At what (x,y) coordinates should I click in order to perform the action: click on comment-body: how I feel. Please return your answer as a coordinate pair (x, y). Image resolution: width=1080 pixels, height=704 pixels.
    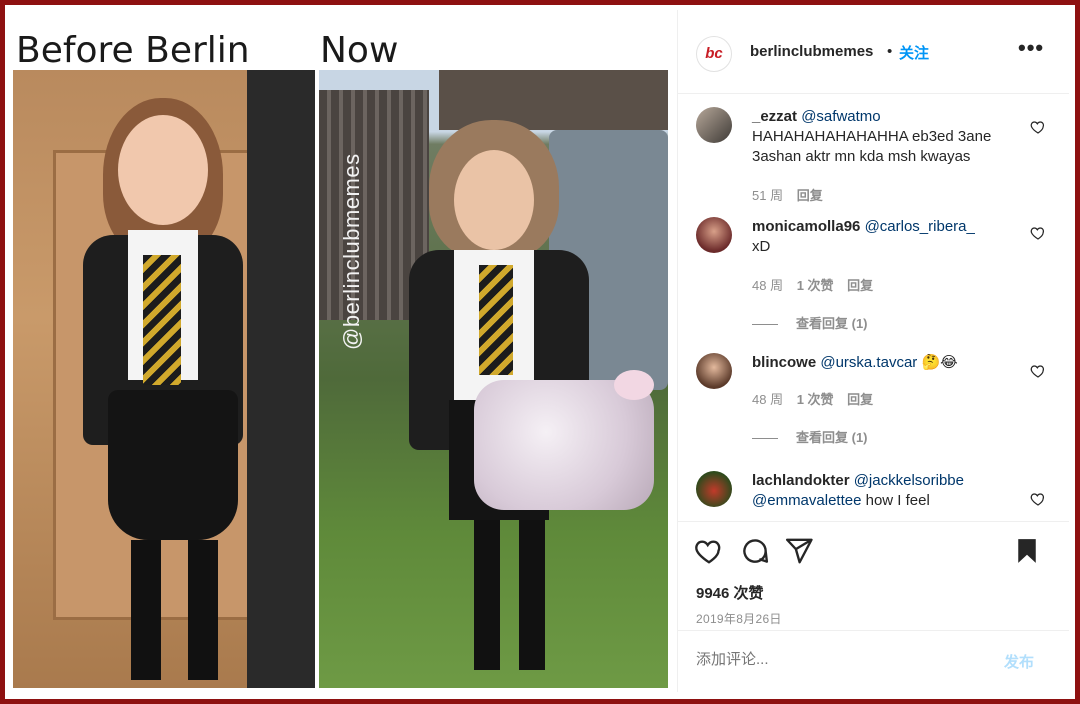
    Looking at the image, I should click on (895, 500).